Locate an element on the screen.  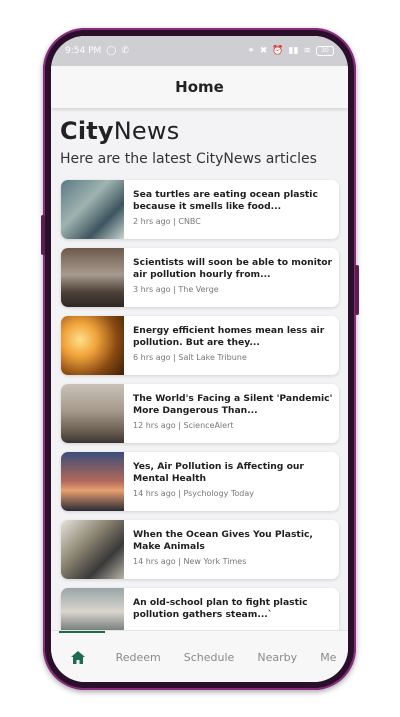
brand-news: News is located at coordinates (146, 131).